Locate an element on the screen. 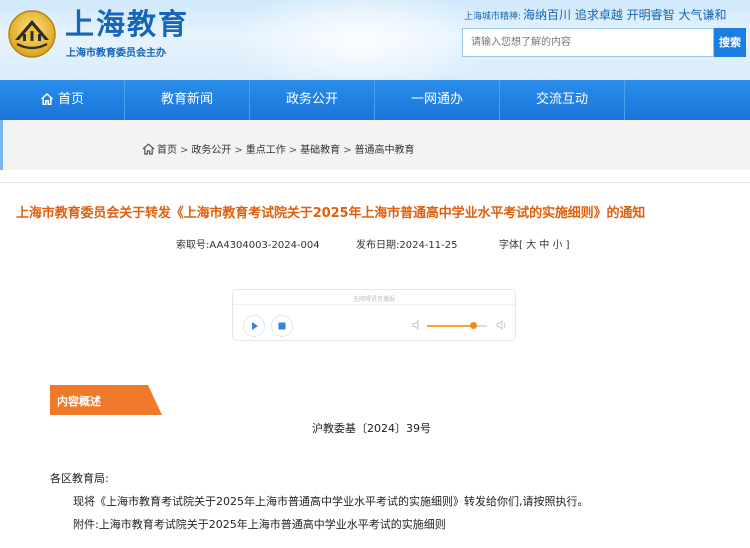  slogan-text: 海纳百川 追求卓越 开明睿智 大气谦和 is located at coordinates (625, 15).